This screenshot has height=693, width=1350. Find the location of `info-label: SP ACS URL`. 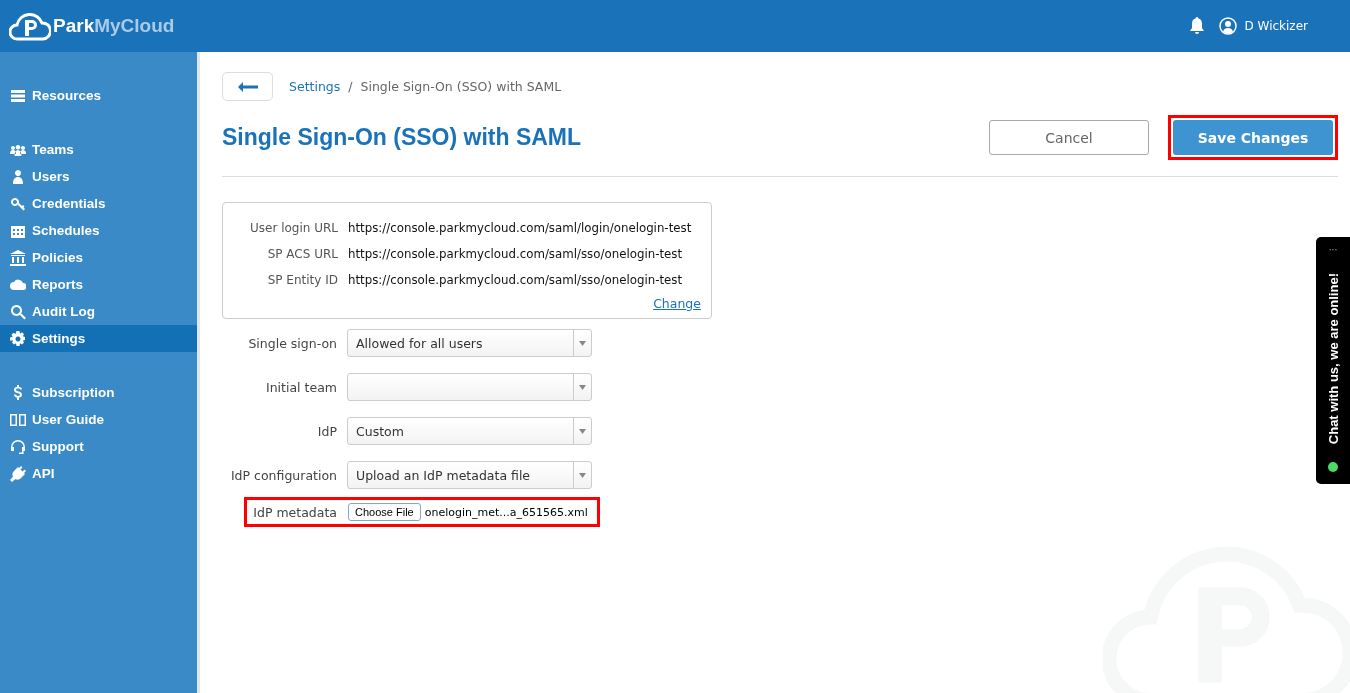

info-label: SP ACS URL is located at coordinates (302, 254).